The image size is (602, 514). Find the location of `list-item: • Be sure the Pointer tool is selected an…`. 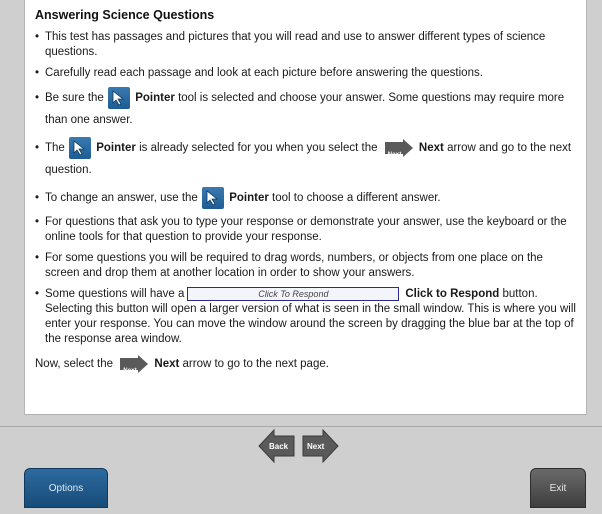

list-item: • Be sure the Pointer tool is selected an… is located at coordinates (306, 109).